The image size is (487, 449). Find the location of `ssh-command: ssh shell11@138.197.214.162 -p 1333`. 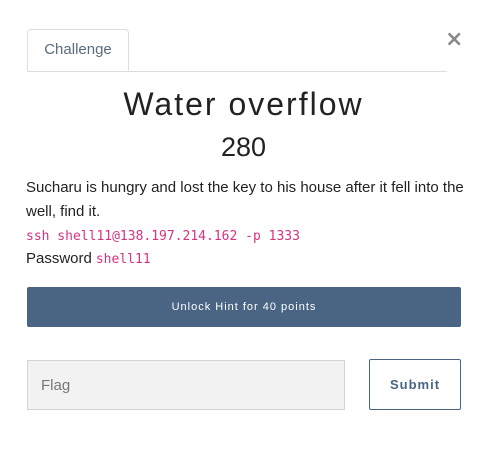

ssh-command: ssh shell11@138.197.214.162 -p 1333 is located at coordinates (163, 236).